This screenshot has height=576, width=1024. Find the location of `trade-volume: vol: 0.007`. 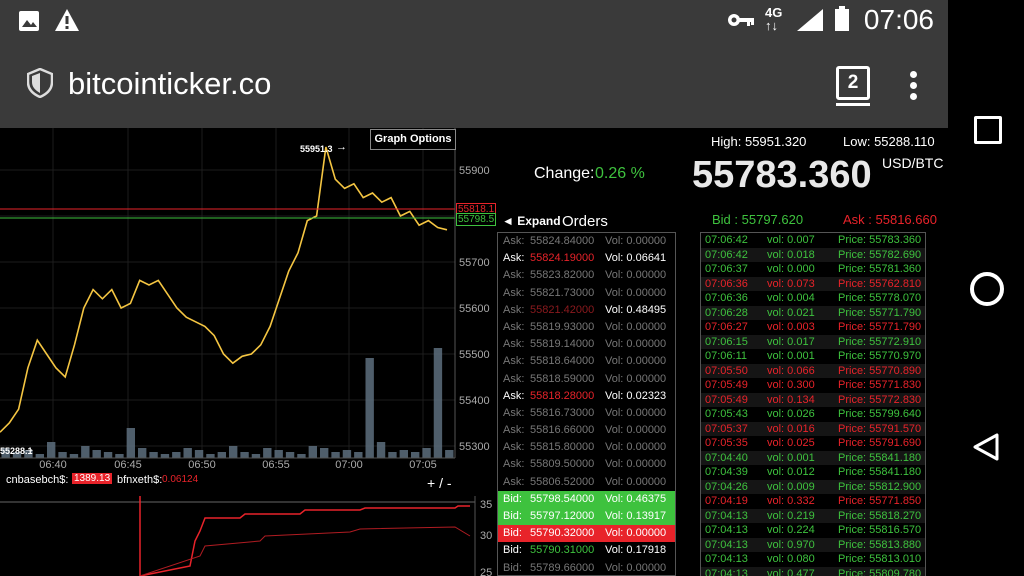

trade-volume: vol: 0.007 is located at coordinates (791, 240).